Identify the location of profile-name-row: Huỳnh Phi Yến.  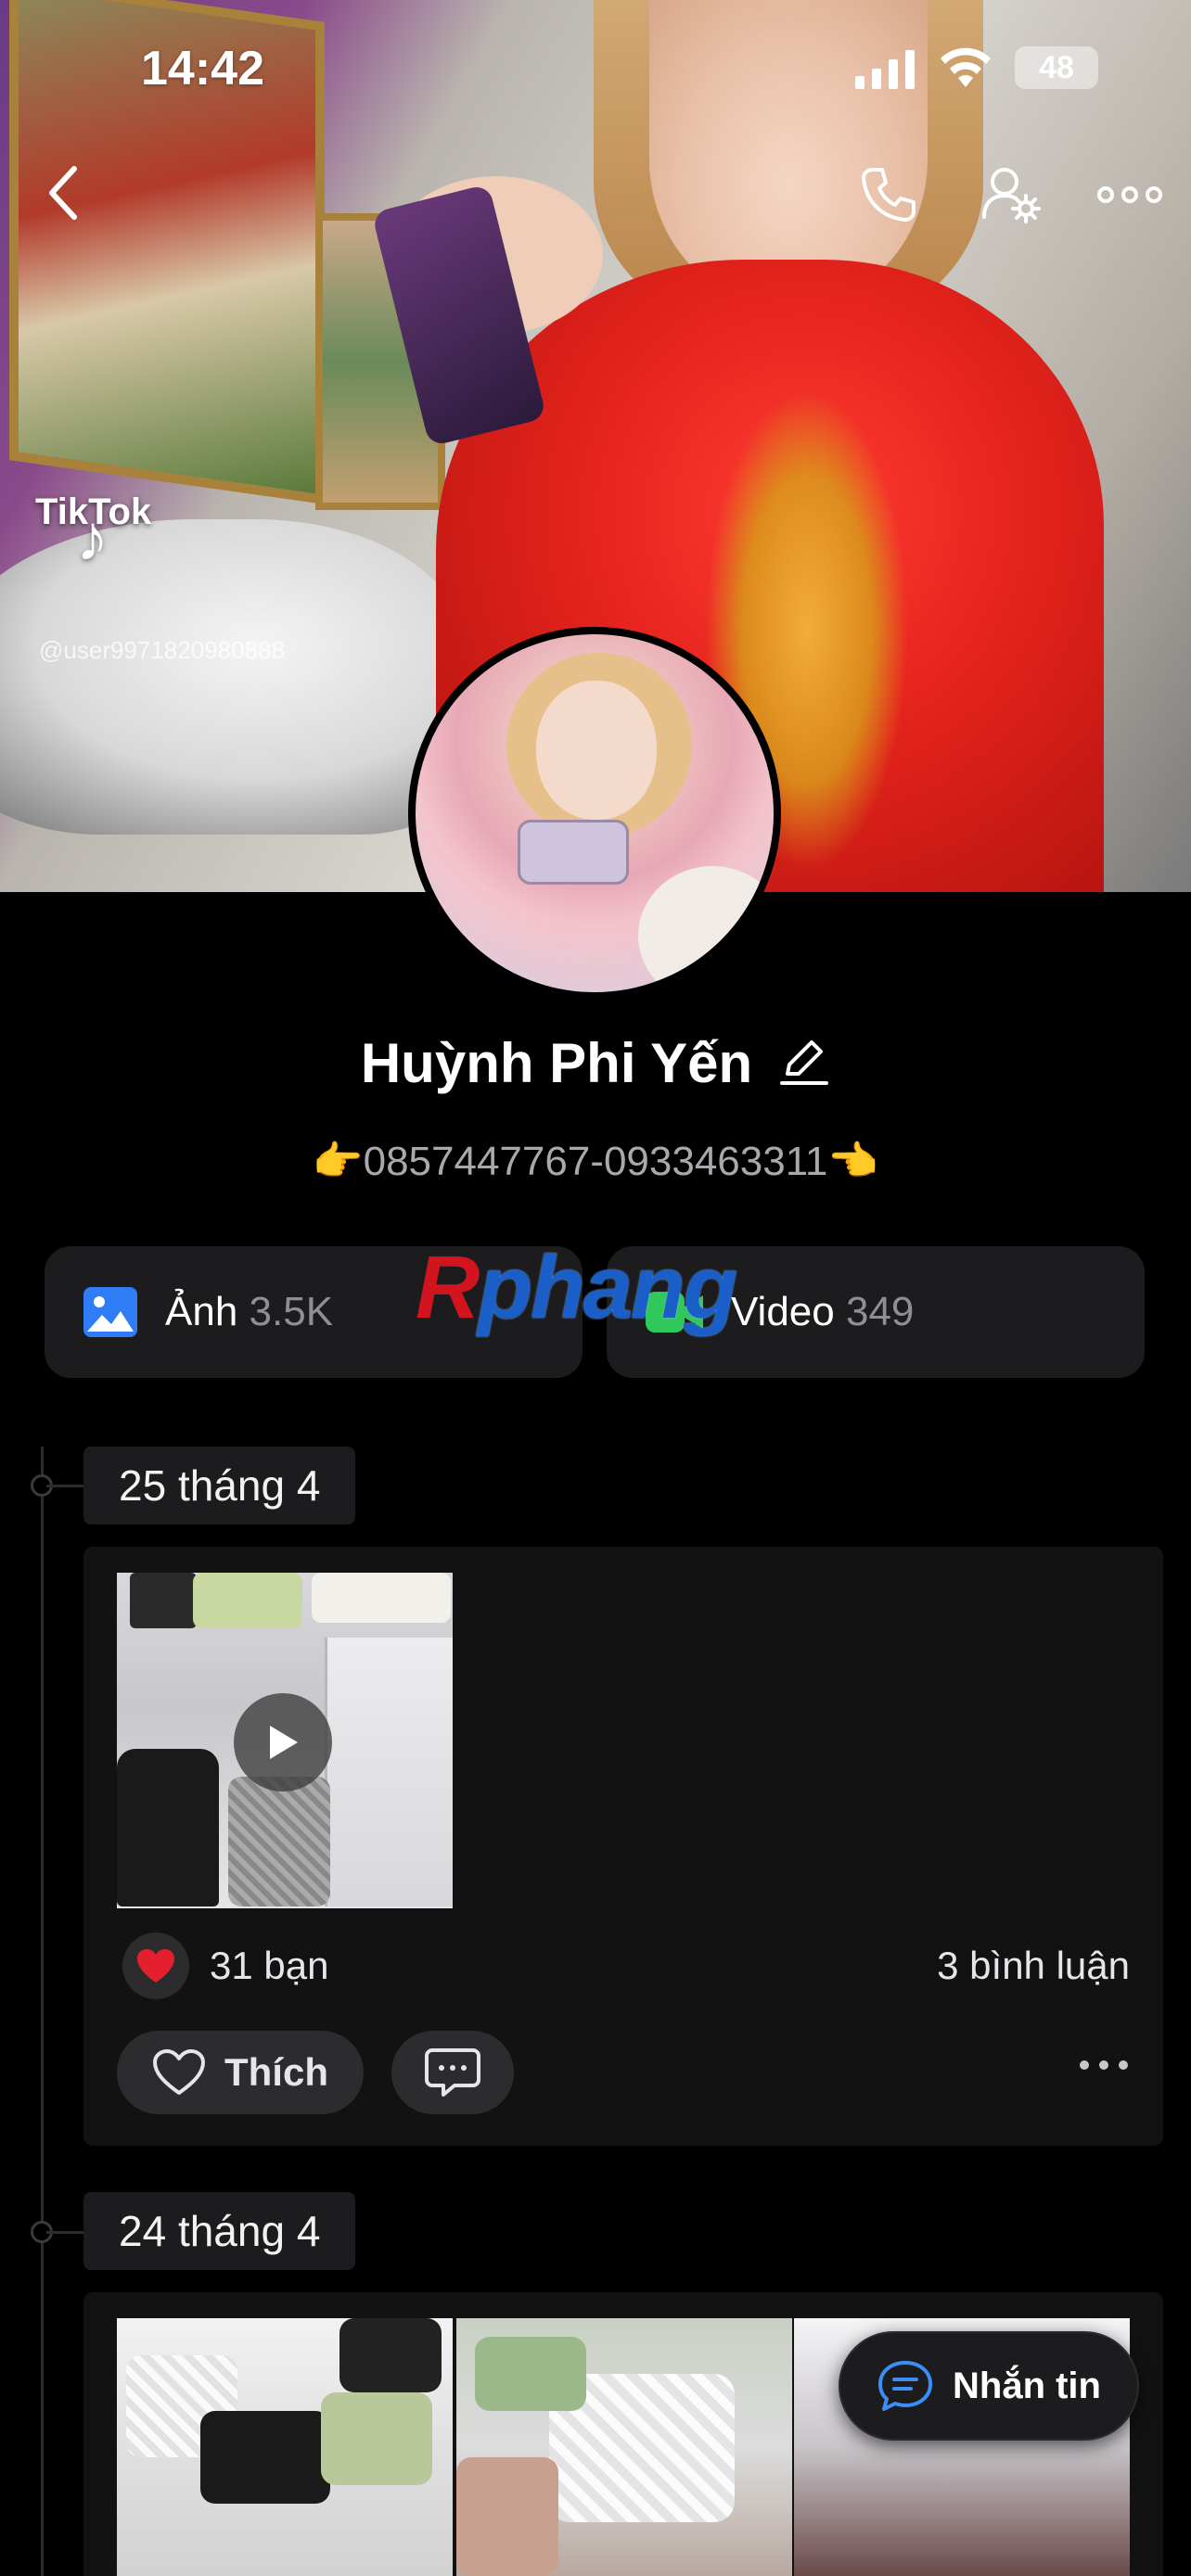
(595, 1063).